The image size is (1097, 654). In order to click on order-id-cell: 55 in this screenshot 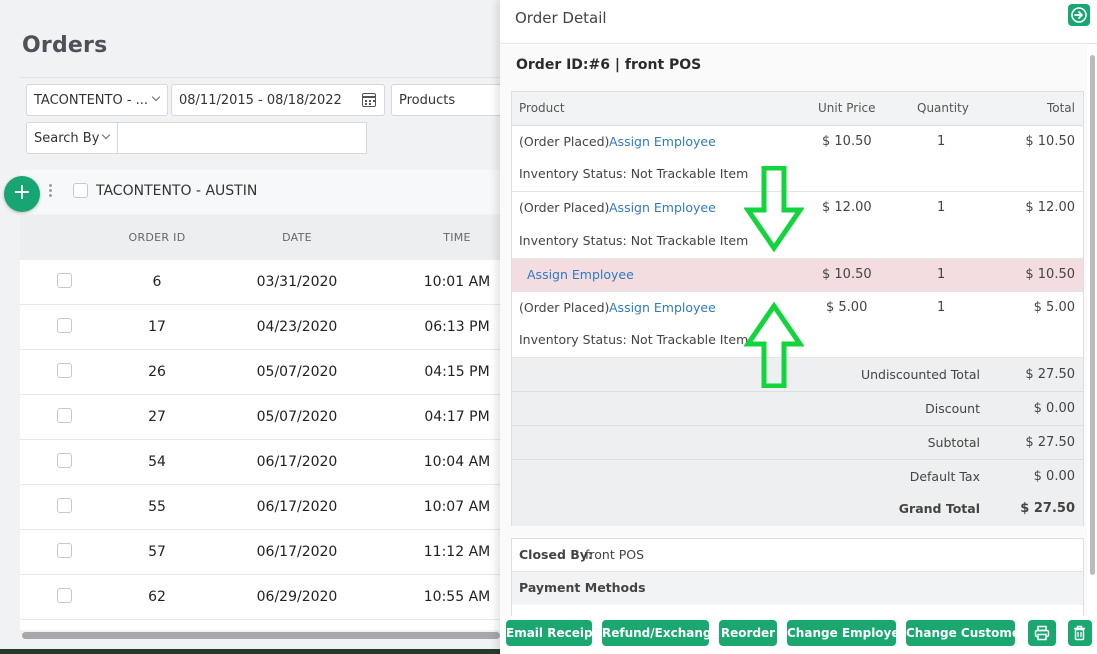, I will do `click(157, 507)`.